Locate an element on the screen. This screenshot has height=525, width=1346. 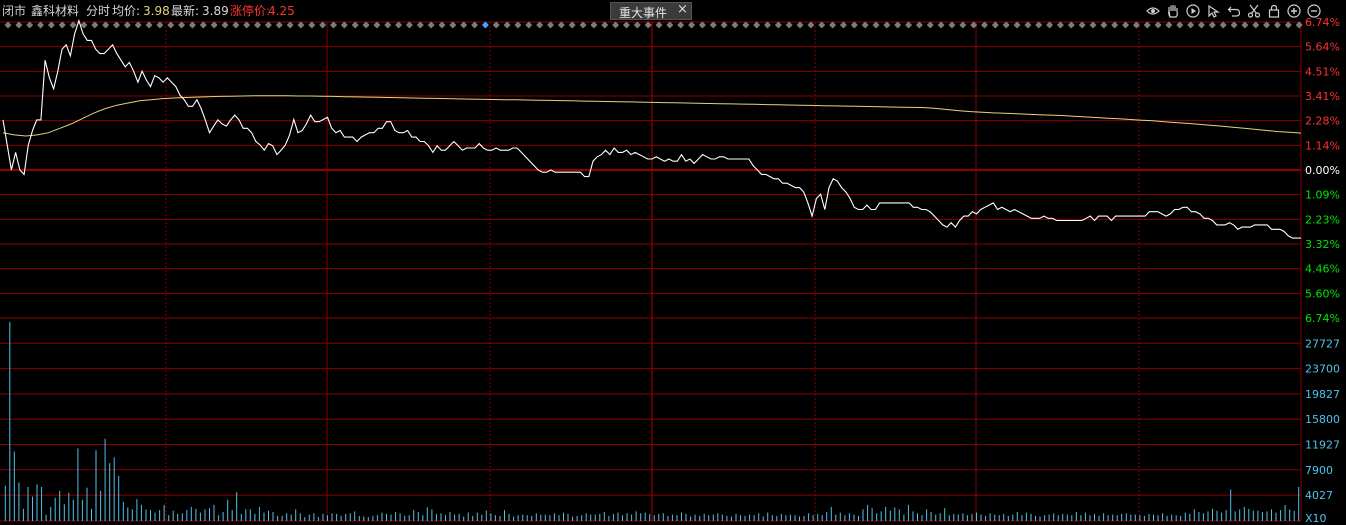
volume-axis-label: 23700 is located at coordinates (1322, 369).